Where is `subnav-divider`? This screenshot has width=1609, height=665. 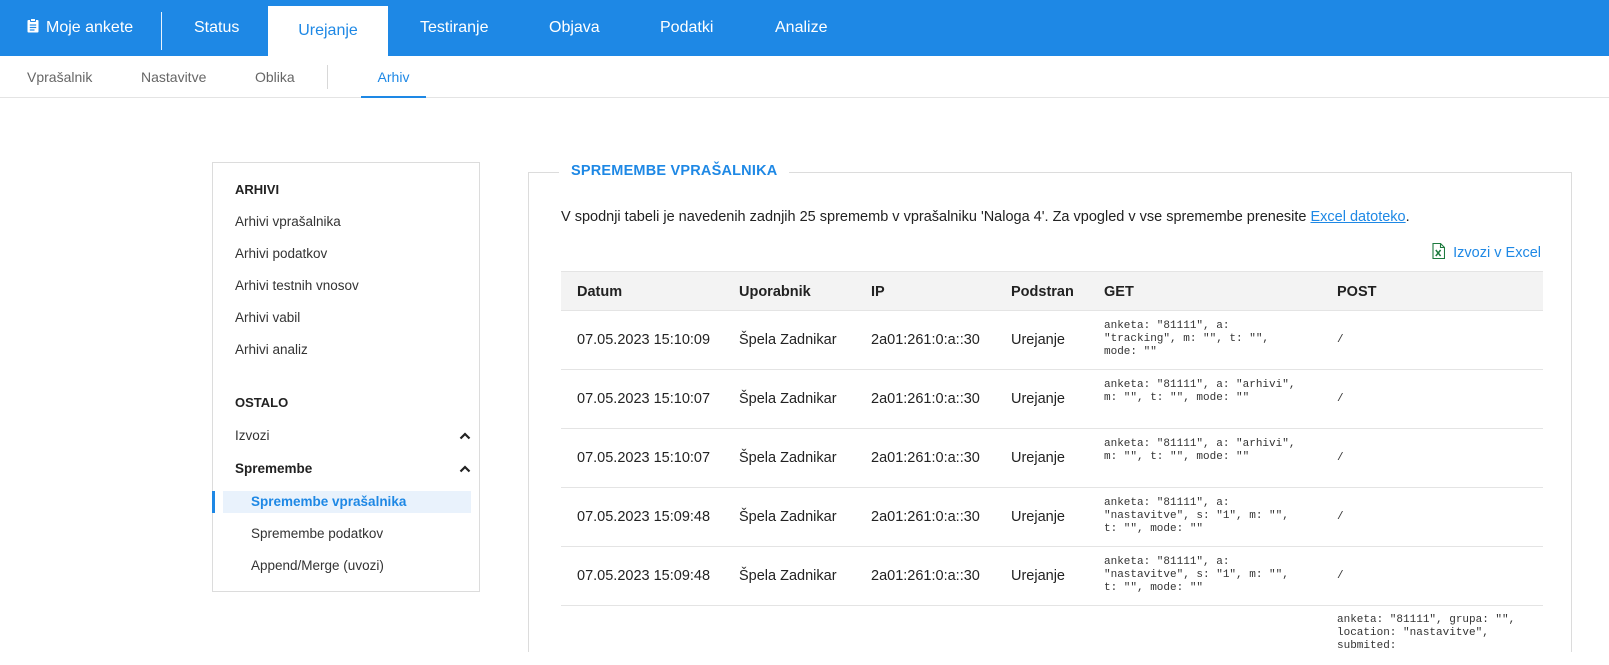 subnav-divider is located at coordinates (327, 77).